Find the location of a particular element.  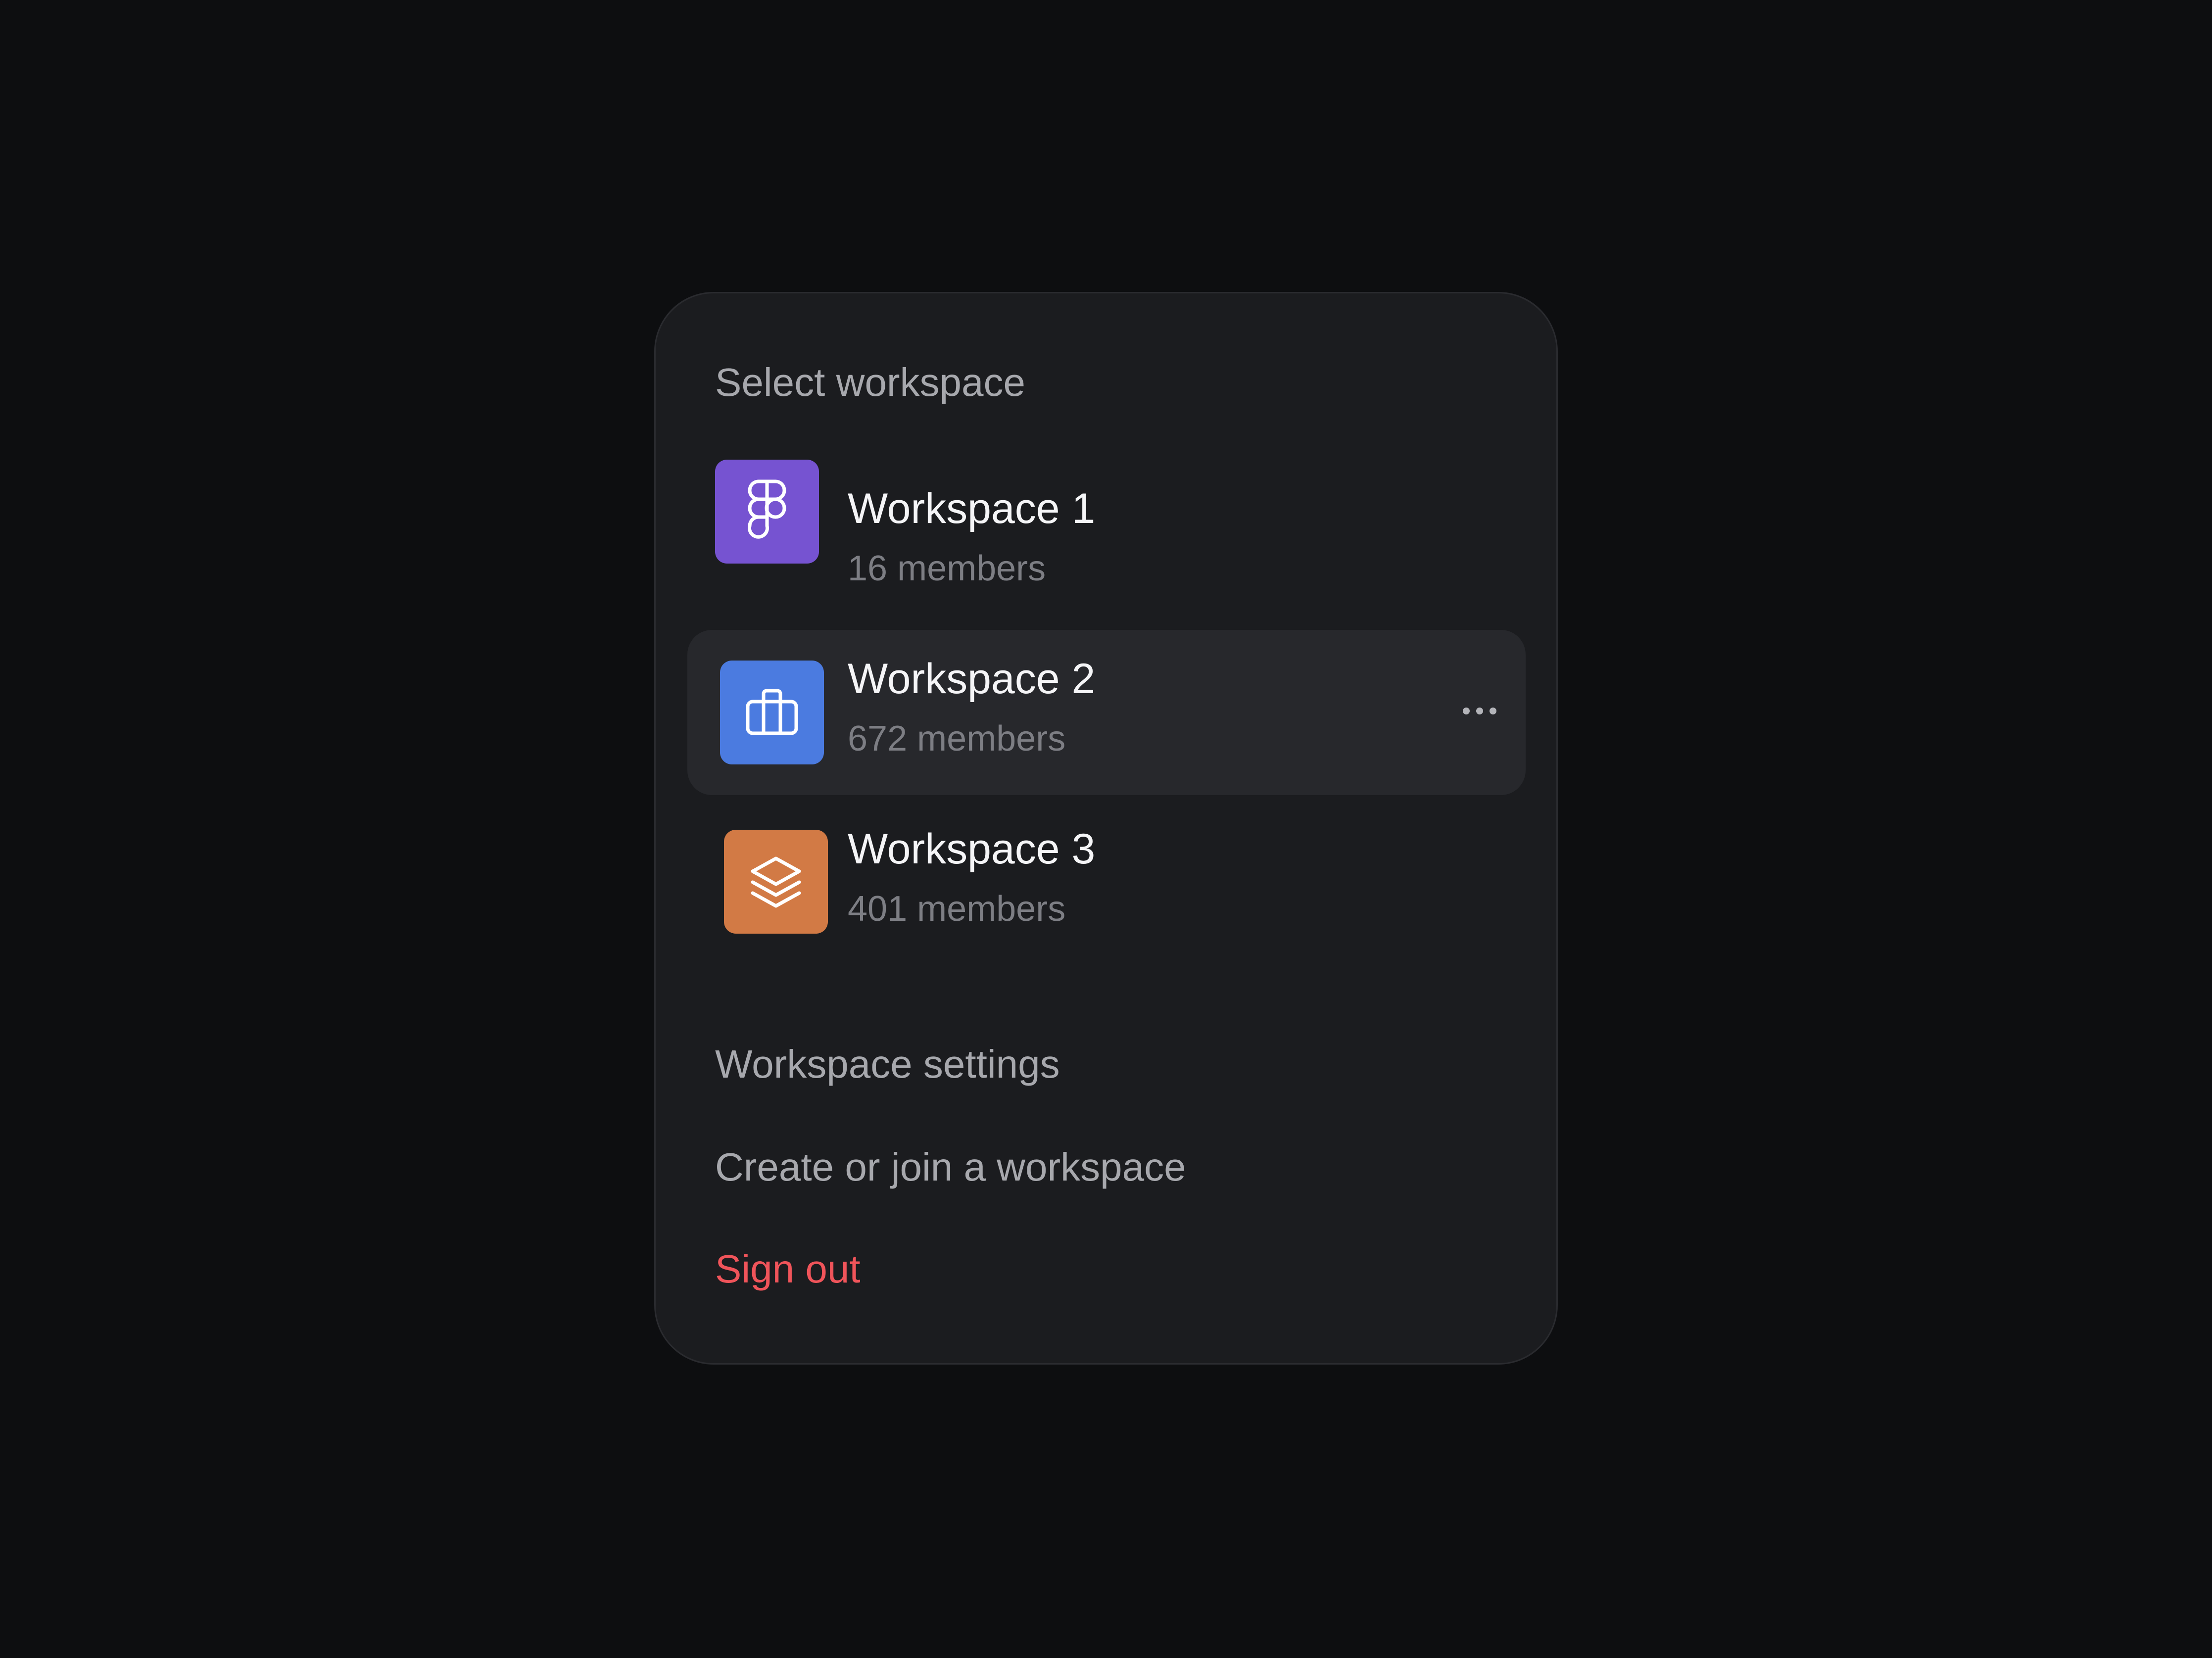

select-workspace-title: Select workspace is located at coordinates (870, 382).